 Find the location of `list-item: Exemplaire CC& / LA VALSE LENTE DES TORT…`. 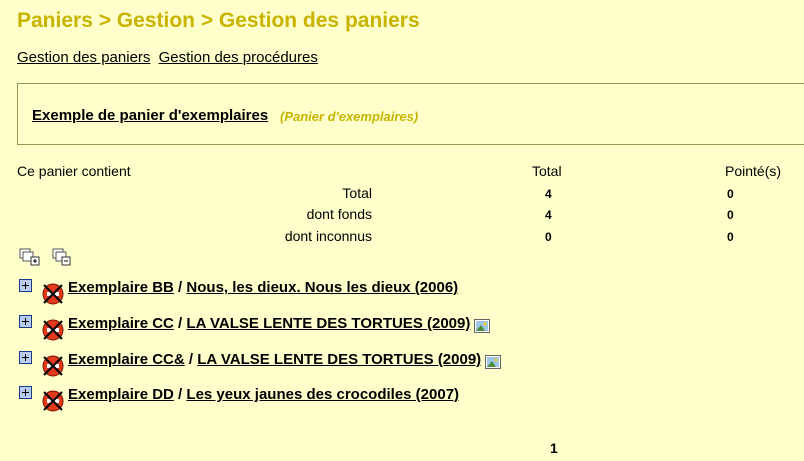

list-item: Exemplaire CC& / LA VALSE LENTE DES TORT… is located at coordinates (409, 366).